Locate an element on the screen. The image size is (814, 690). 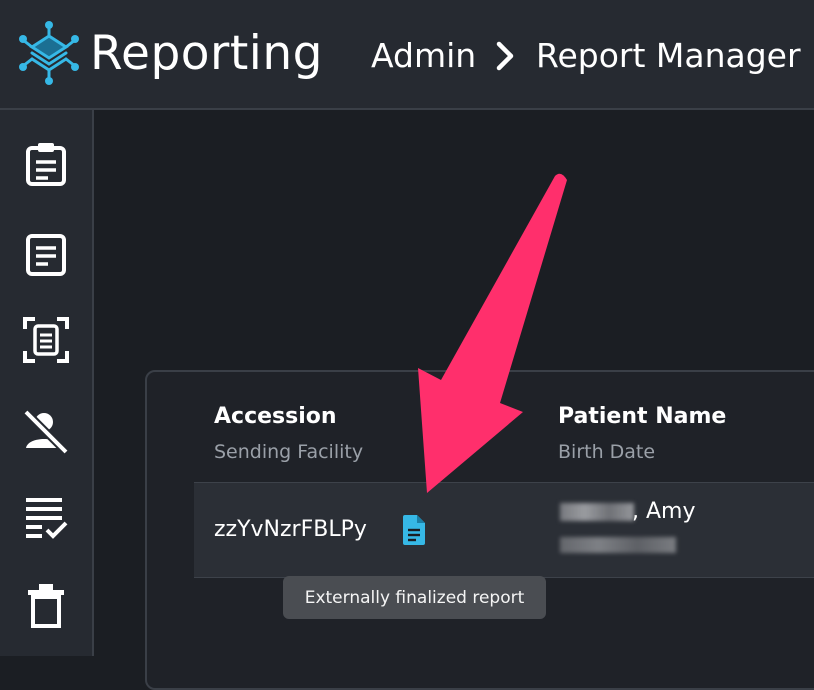
column-header-patient-name: Patient Name is located at coordinates (642, 417).